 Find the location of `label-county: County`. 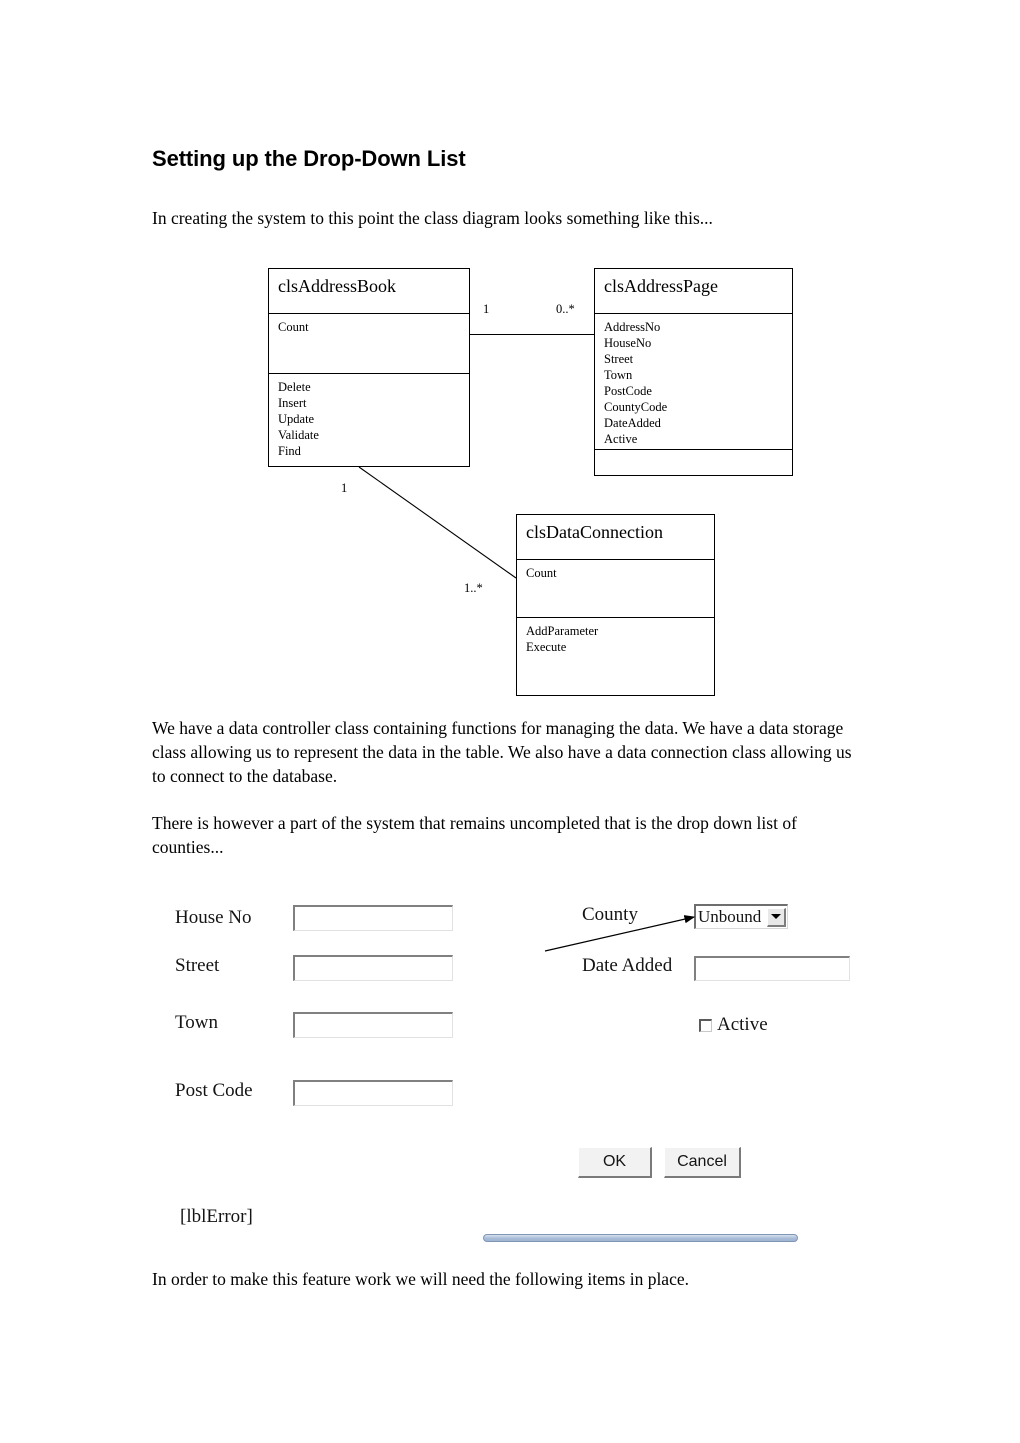

label-county: County is located at coordinates (610, 914).